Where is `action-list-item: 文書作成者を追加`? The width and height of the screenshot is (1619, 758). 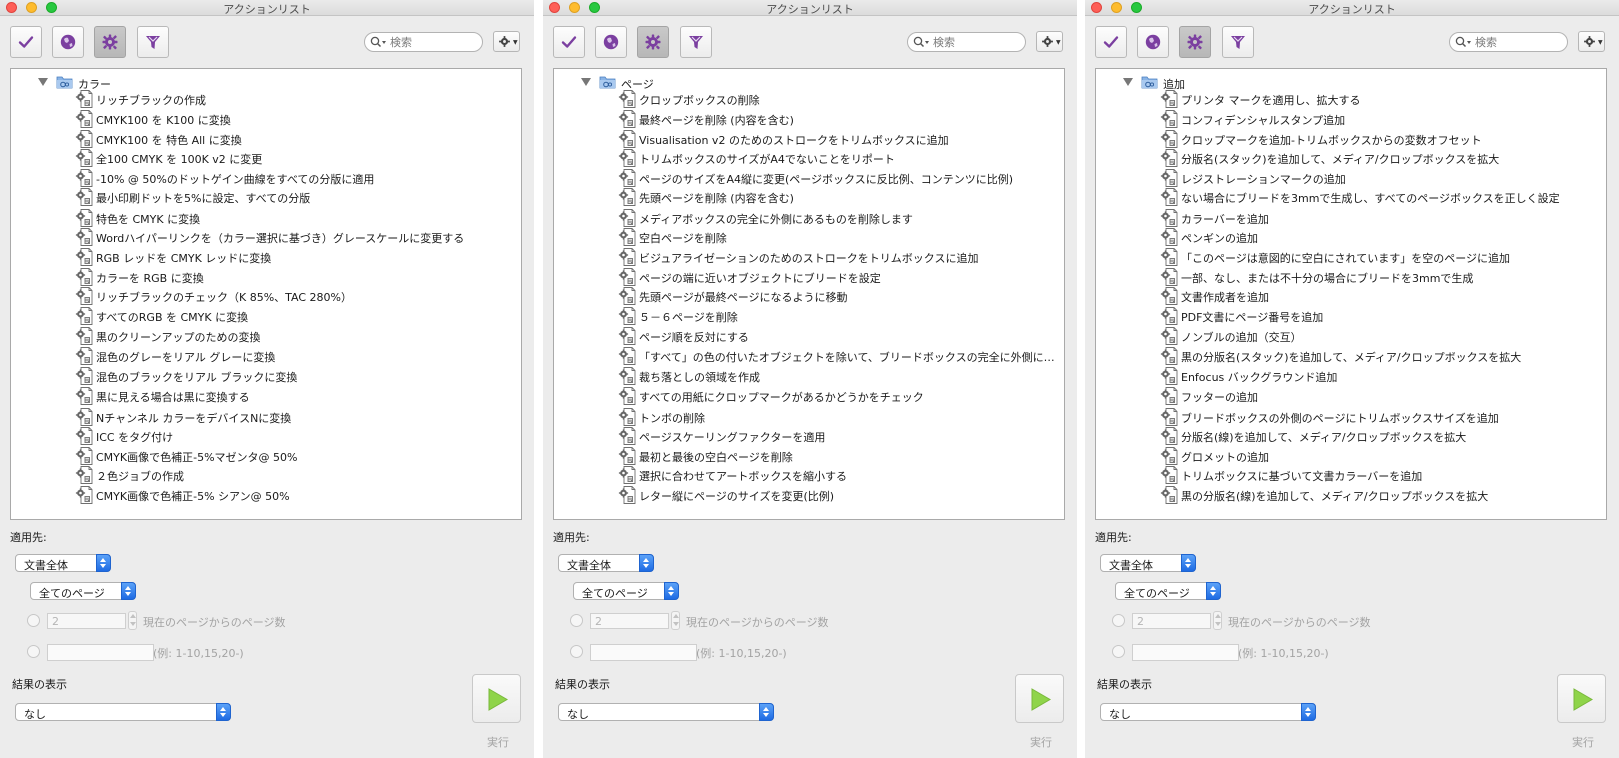
action-list-item: 文書作成者を追加 is located at coordinates (1380, 296).